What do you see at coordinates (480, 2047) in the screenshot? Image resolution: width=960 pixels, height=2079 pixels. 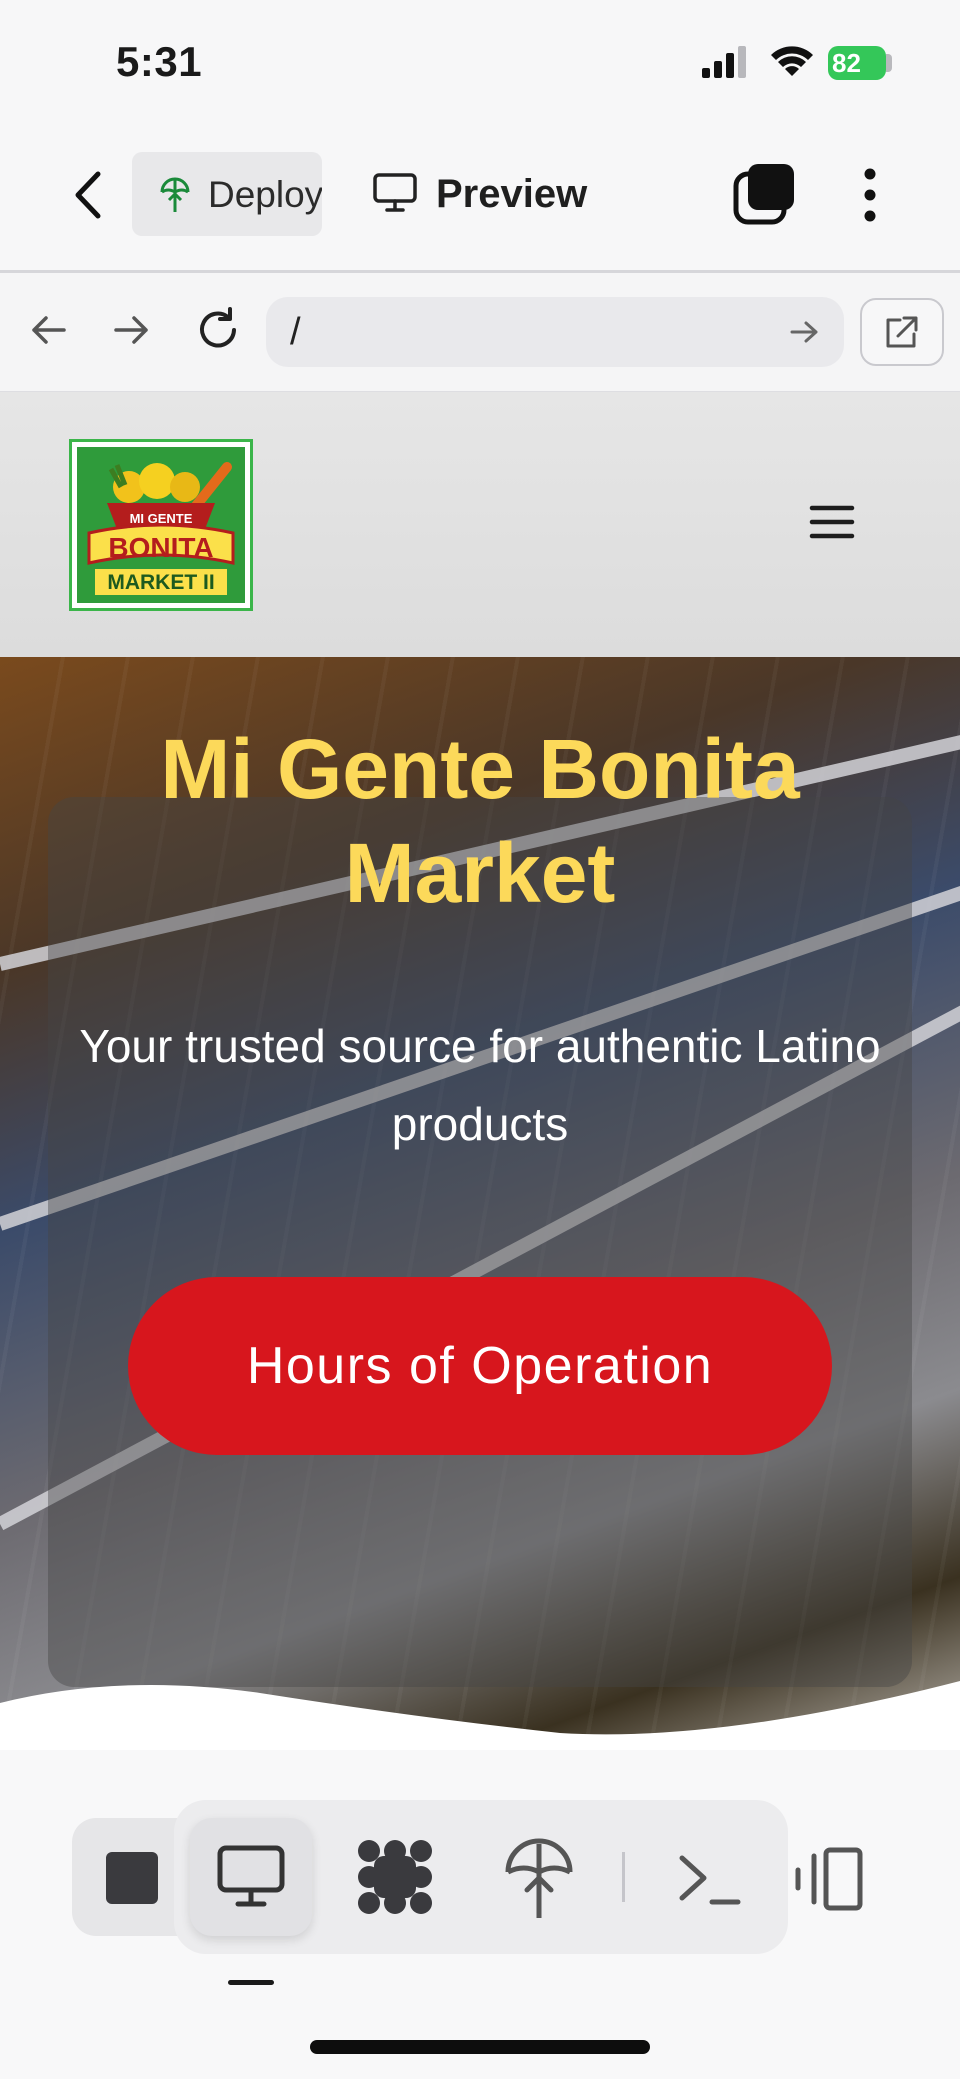 I see `home-indicator` at bounding box center [480, 2047].